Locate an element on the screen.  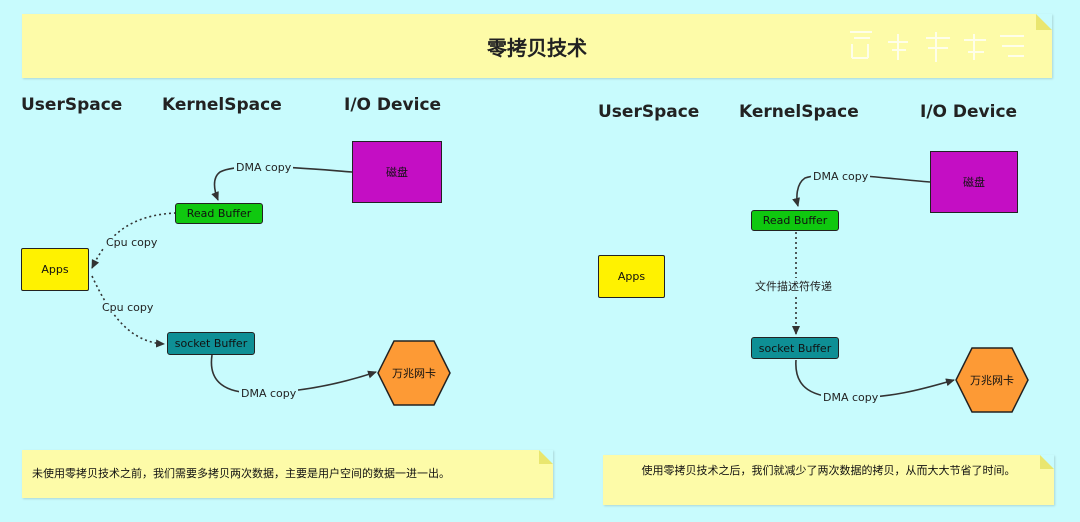
right-disk-node: 磁盘 is located at coordinates (974, 182).